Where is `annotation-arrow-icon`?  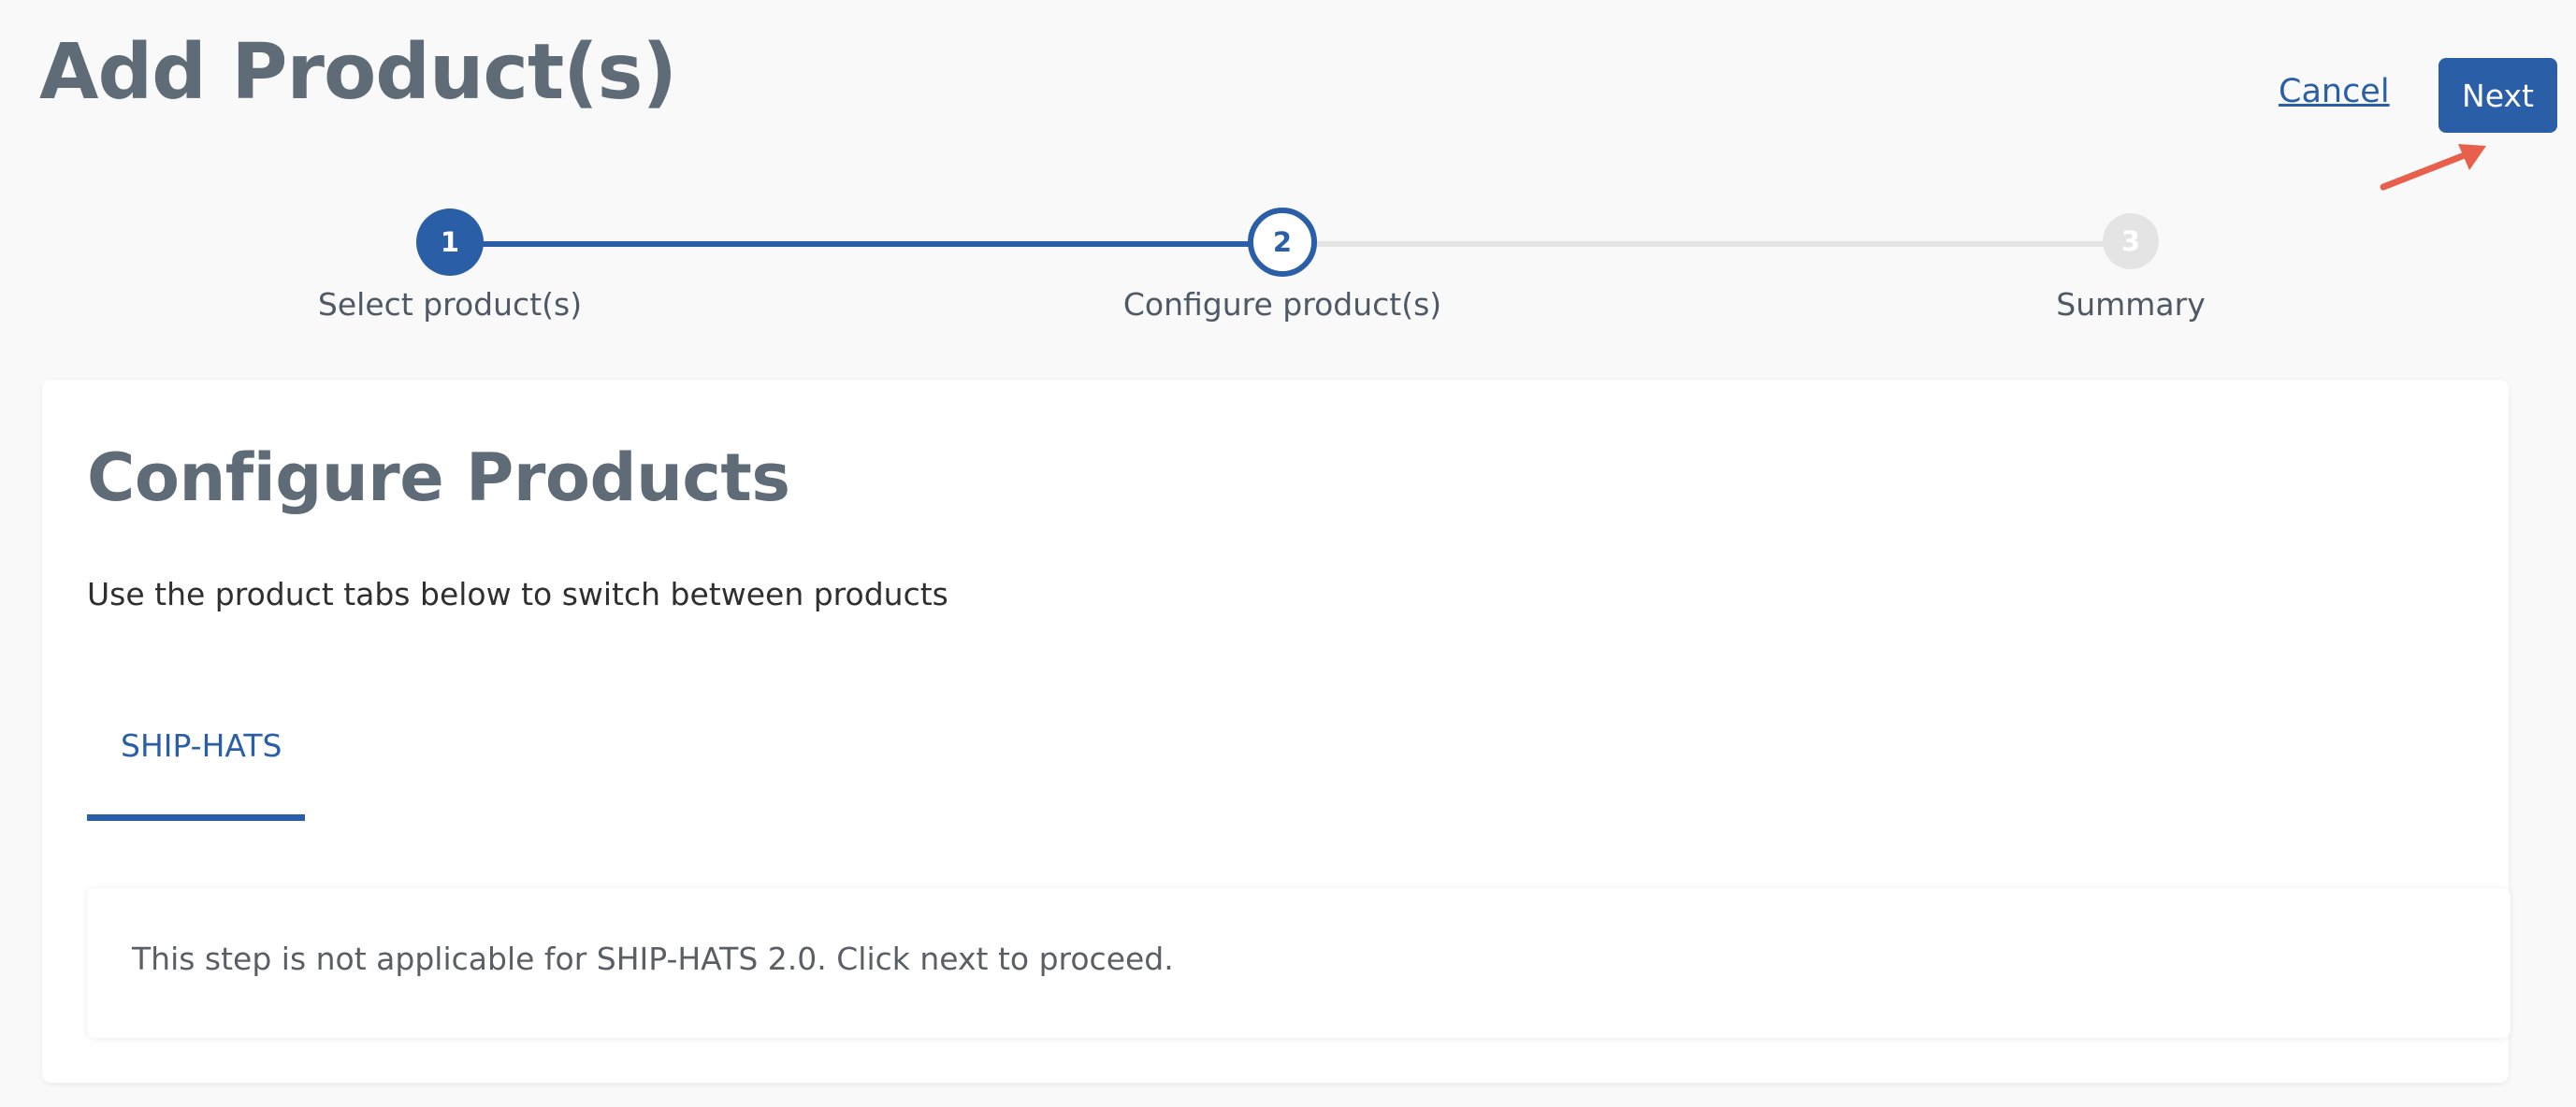
annotation-arrow-icon is located at coordinates (2433, 167).